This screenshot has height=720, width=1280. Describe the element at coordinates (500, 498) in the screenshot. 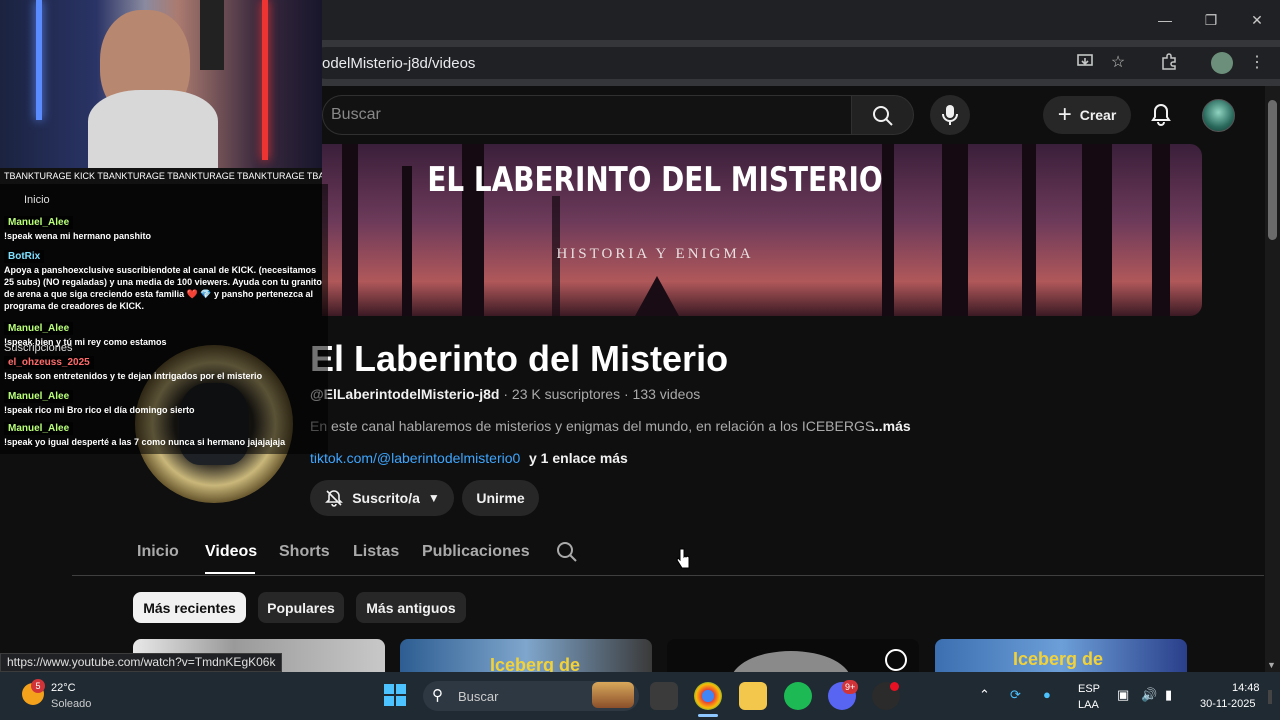

I see `join-button: Unirme` at that location.